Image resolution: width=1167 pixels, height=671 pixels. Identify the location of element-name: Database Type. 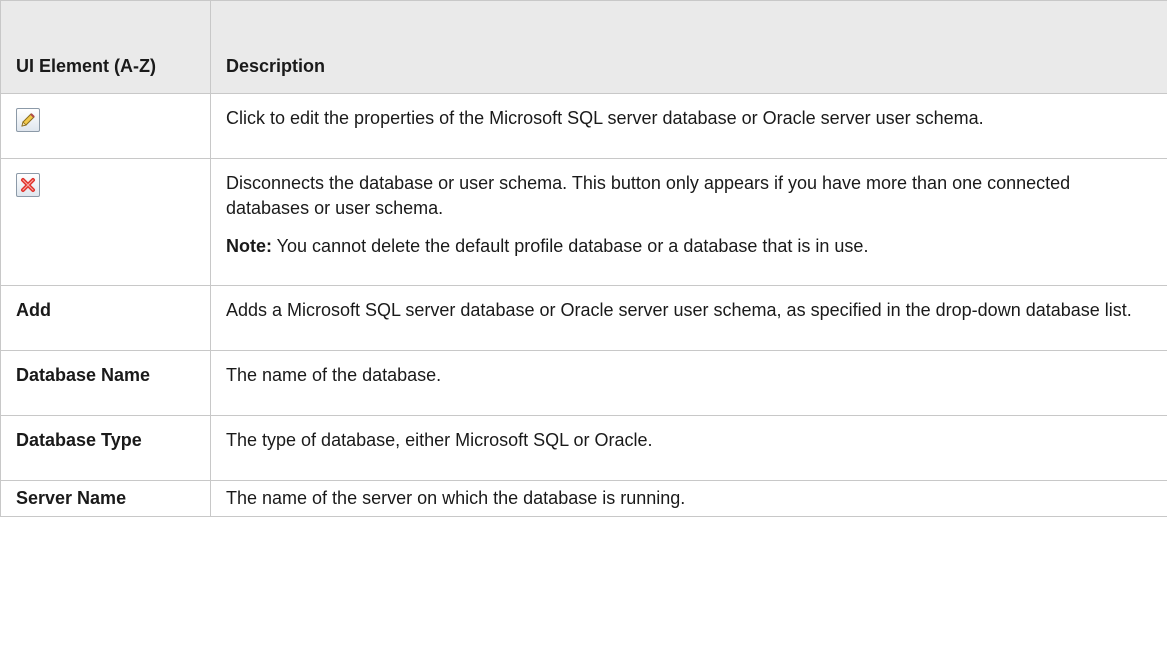
(105, 448).